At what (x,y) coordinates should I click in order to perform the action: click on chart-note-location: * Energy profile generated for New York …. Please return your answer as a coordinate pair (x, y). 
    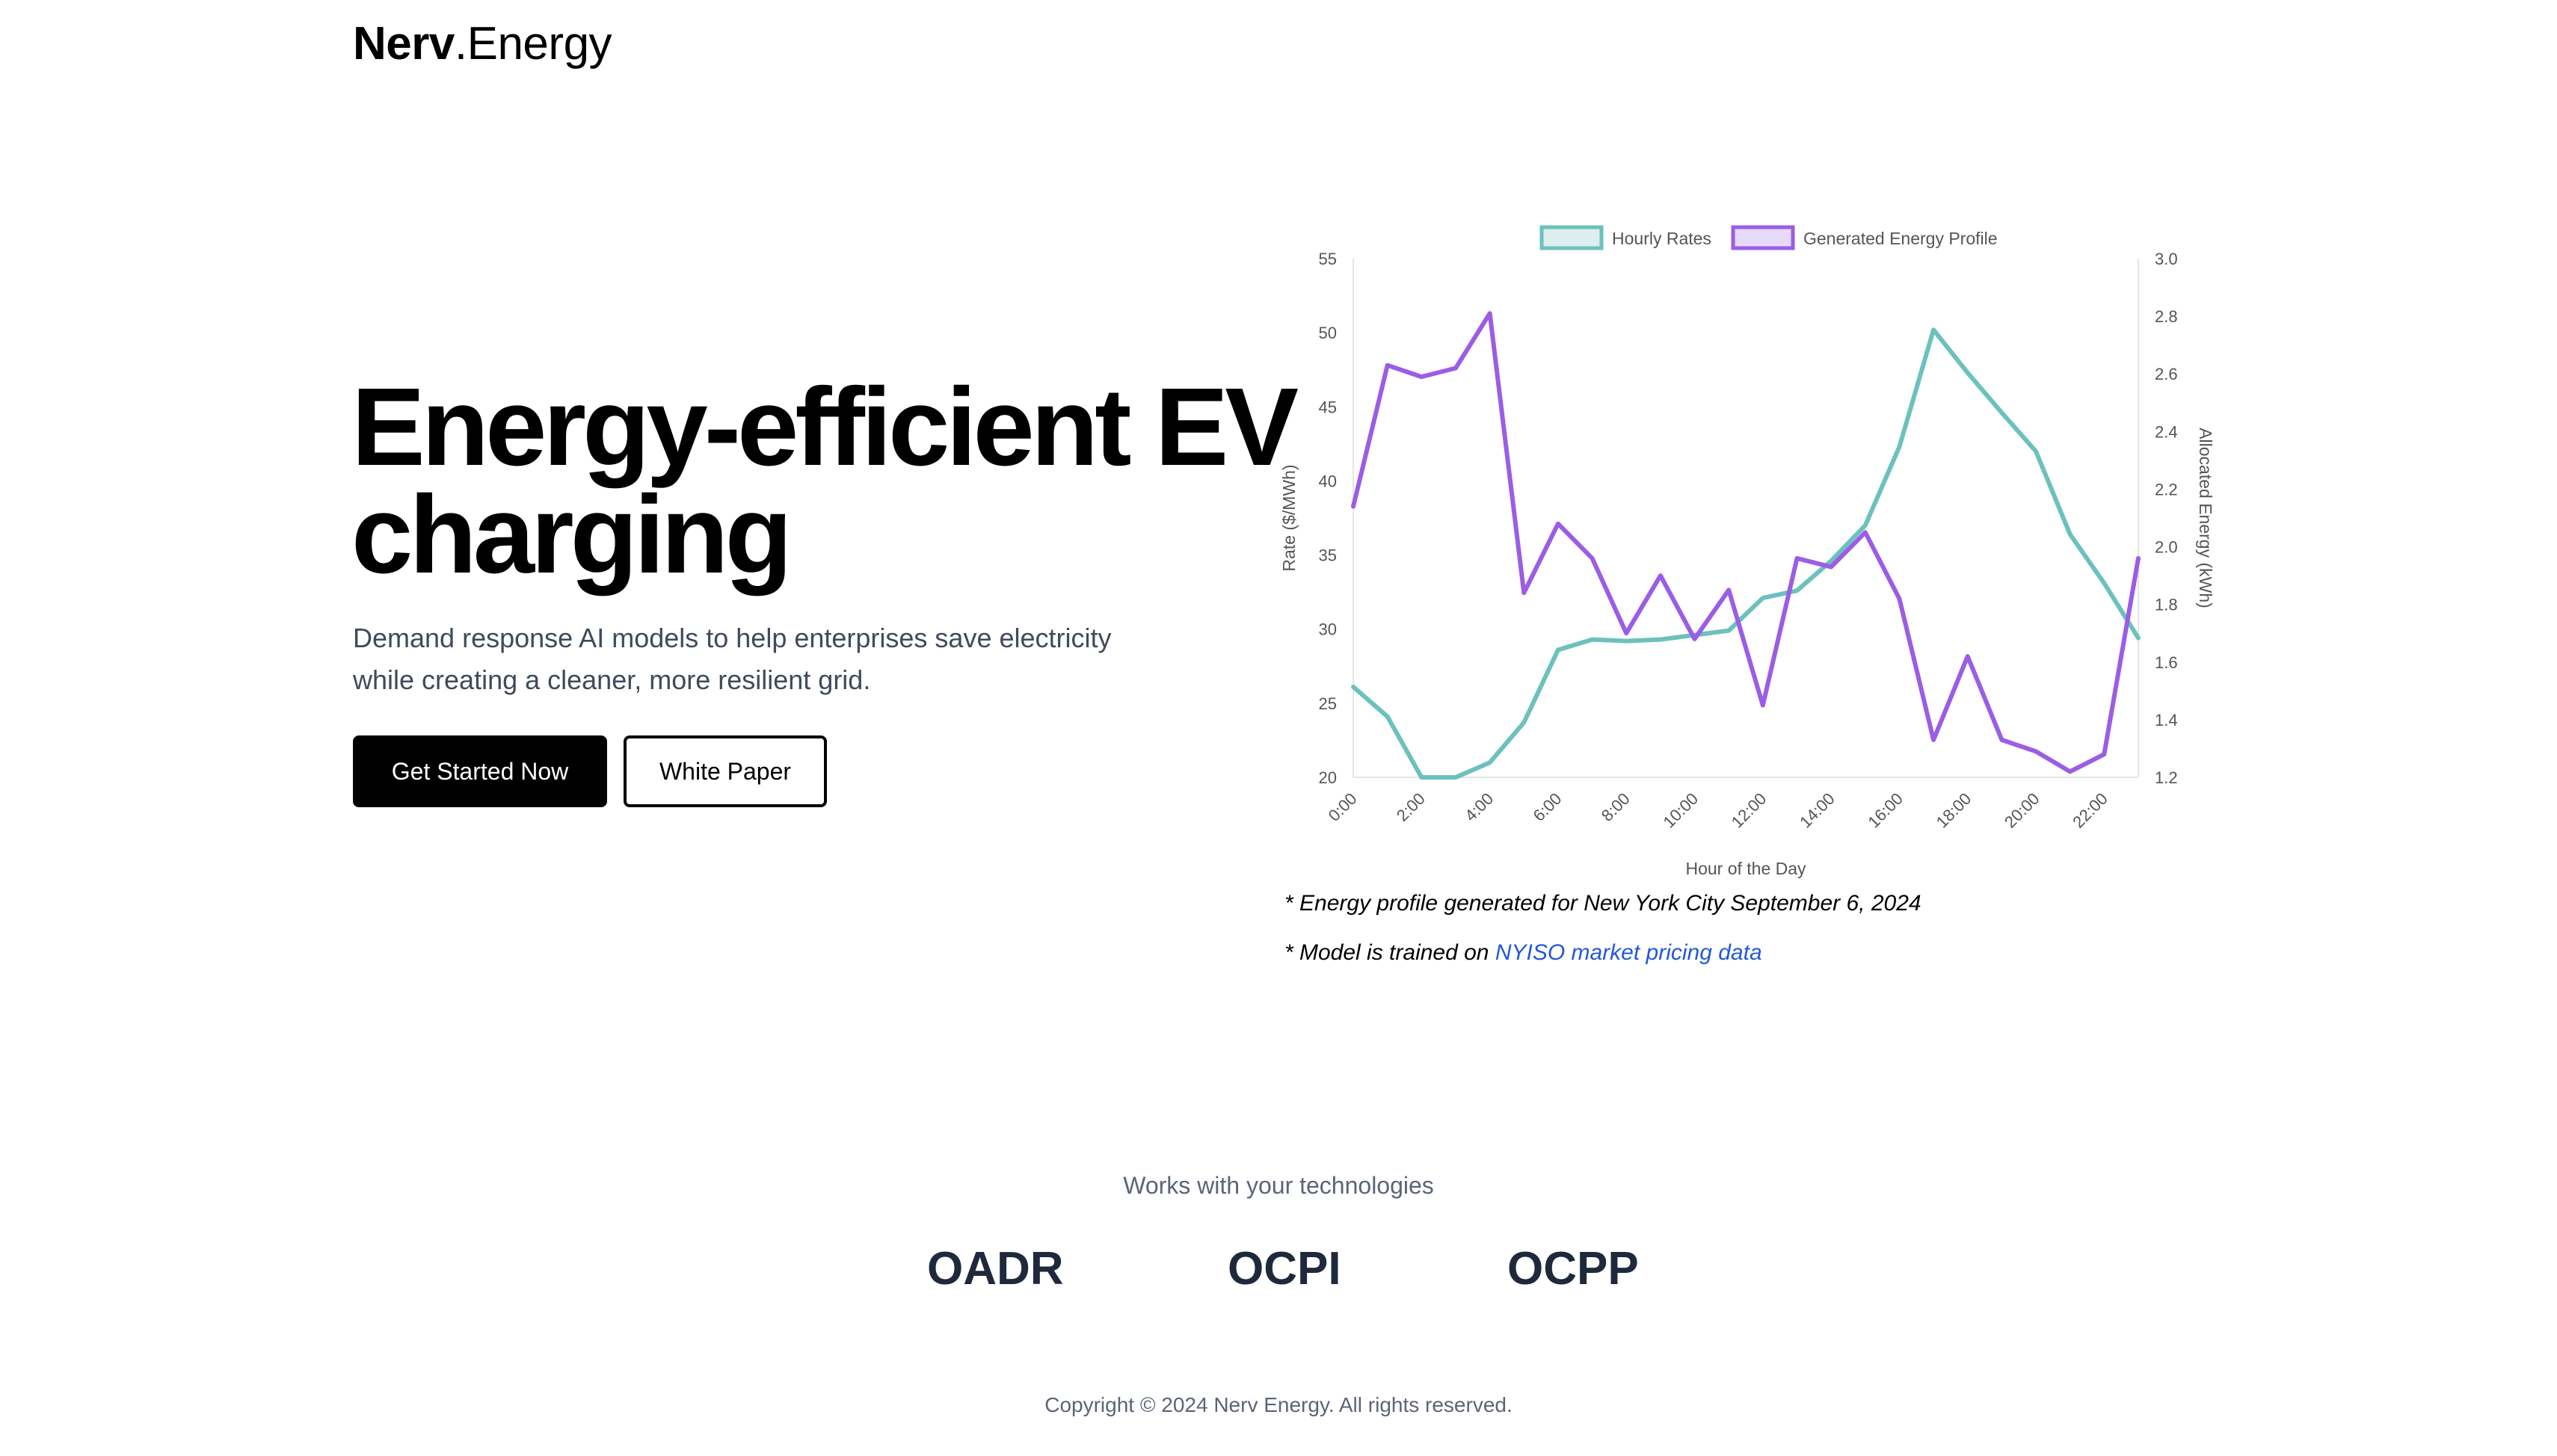
    Looking at the image, I should click on (1602, 903).